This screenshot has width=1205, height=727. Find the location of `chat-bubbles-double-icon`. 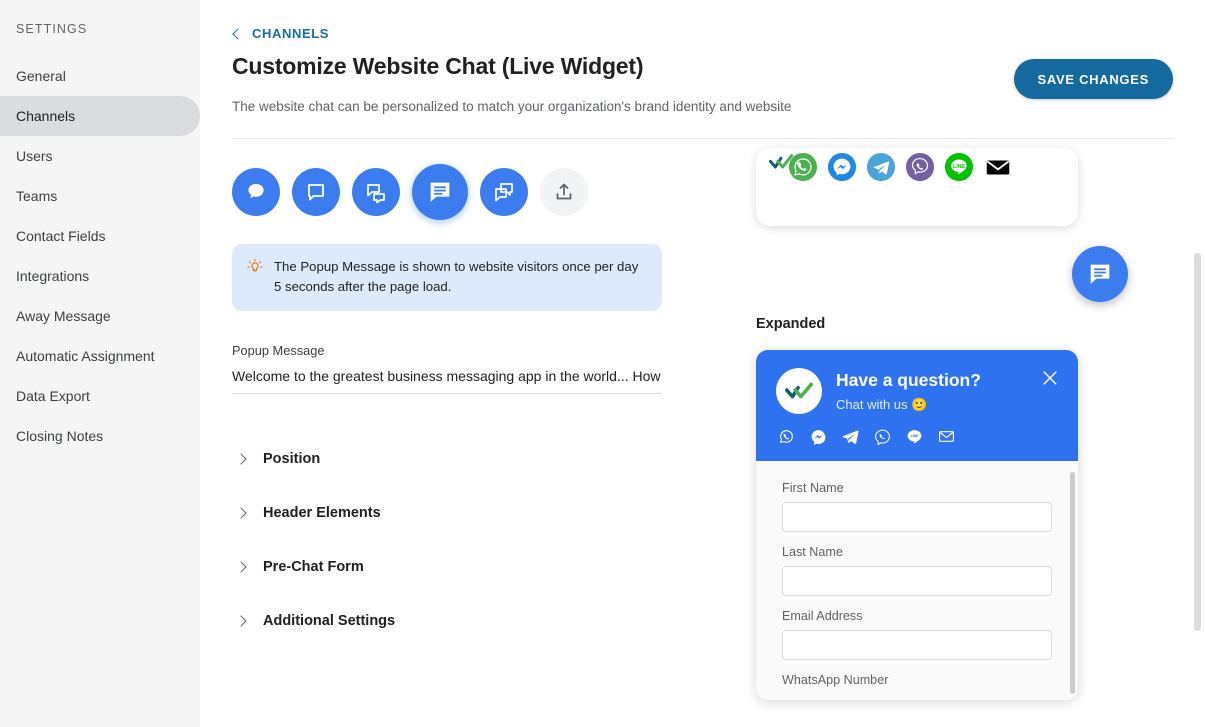

chat-bubbles-double-icon is located at coordinates (376, 194).